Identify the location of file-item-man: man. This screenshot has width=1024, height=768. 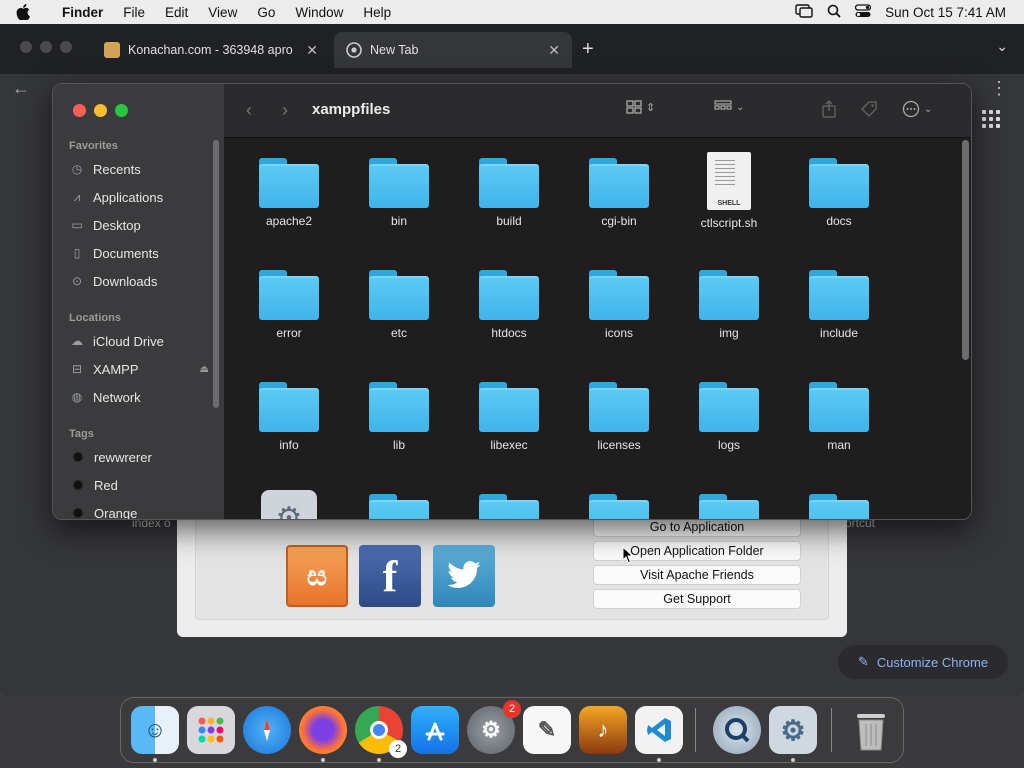
(839, 417).